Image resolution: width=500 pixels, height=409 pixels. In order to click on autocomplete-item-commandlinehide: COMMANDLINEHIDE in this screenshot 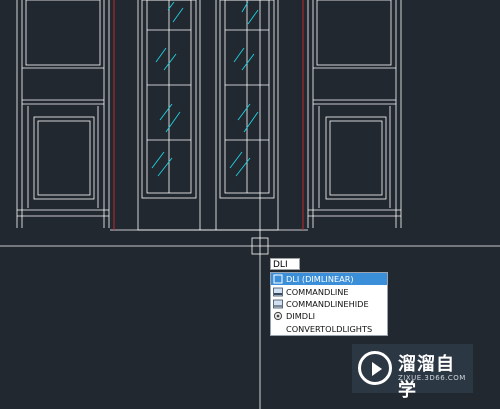, I will do `click(329, 304)`.